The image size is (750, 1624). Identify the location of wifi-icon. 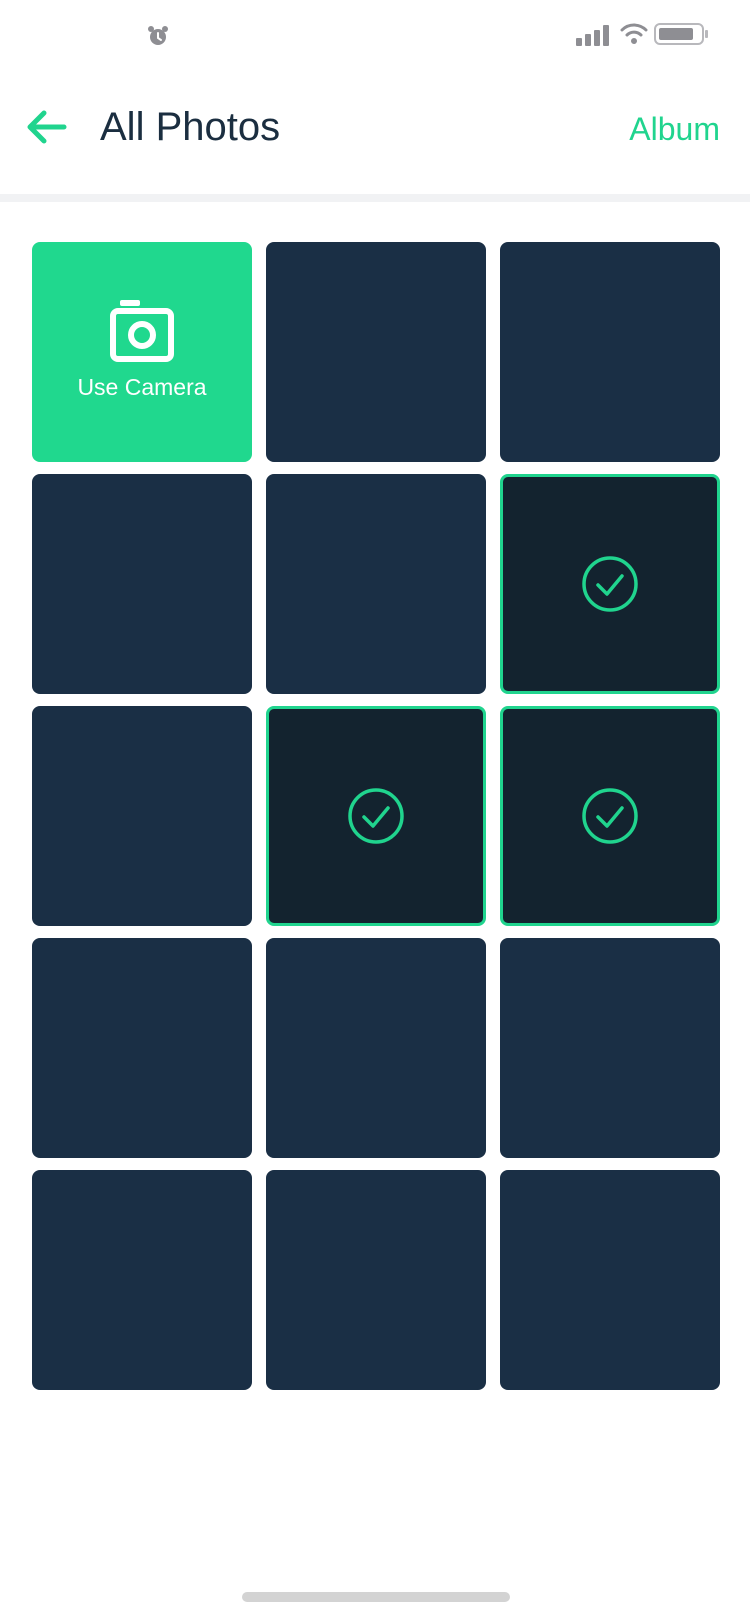
(634, 33).